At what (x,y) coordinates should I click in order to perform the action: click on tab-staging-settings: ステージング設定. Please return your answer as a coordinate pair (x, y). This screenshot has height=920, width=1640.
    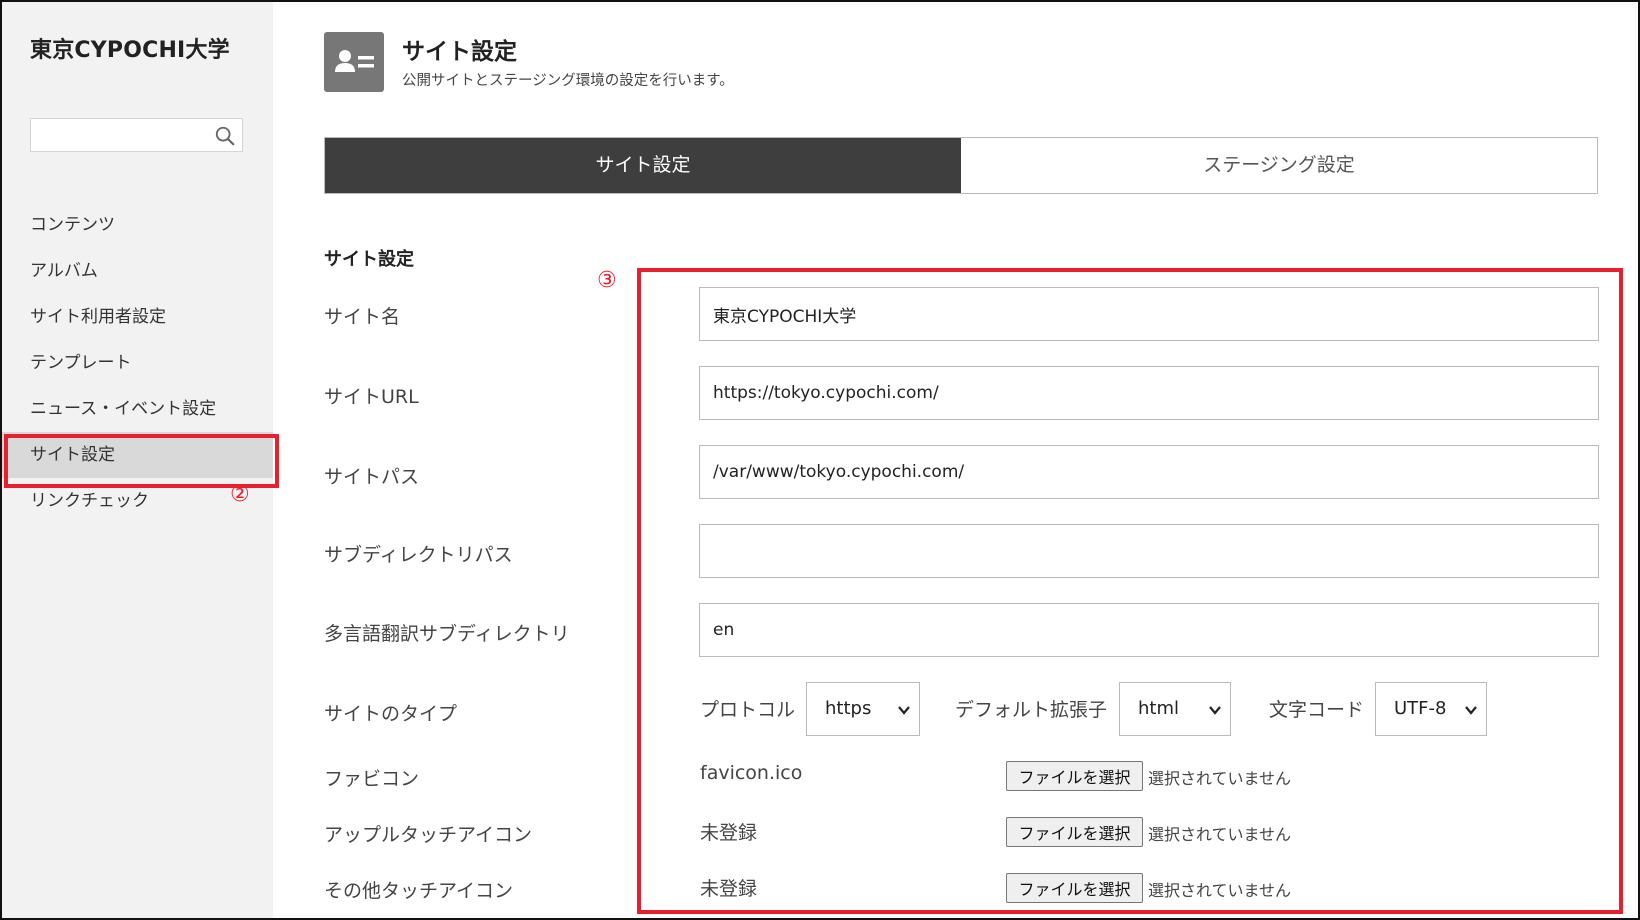
    Looking at the image, I should click on (1279, 165).